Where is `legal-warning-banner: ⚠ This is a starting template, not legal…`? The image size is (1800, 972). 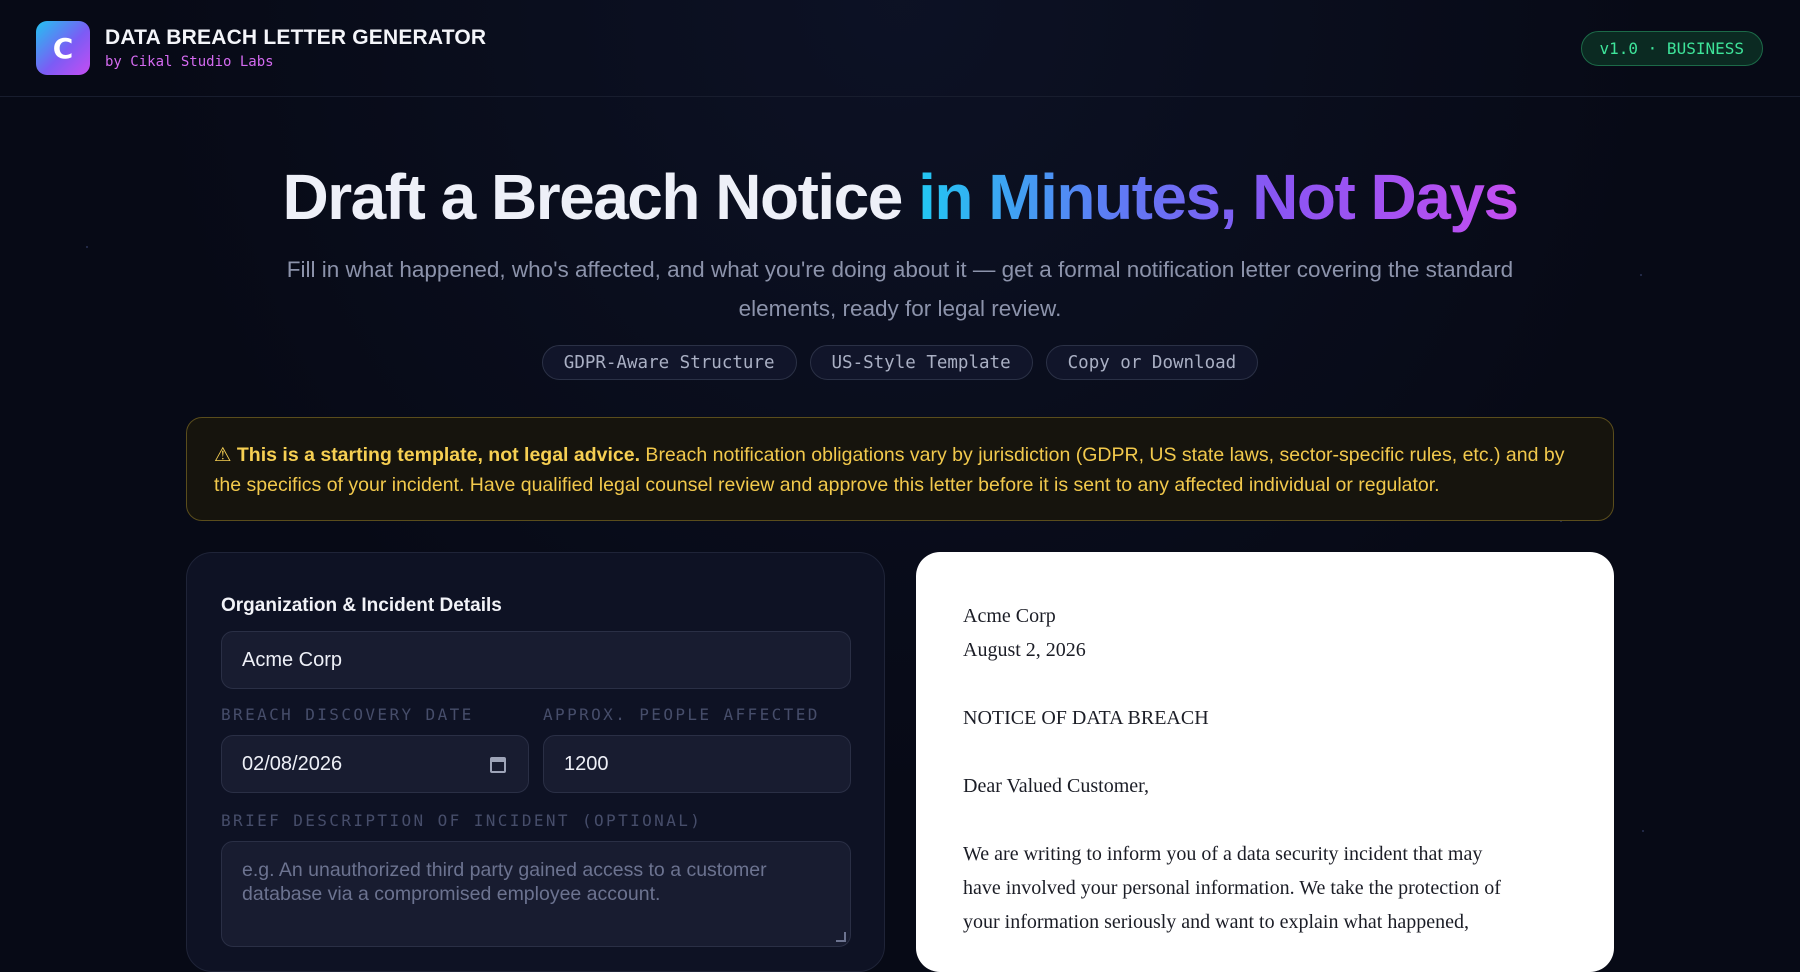 legal-warning-banner: ⚠ This is a starting template, not legal… is located at coordinates (900, 469).